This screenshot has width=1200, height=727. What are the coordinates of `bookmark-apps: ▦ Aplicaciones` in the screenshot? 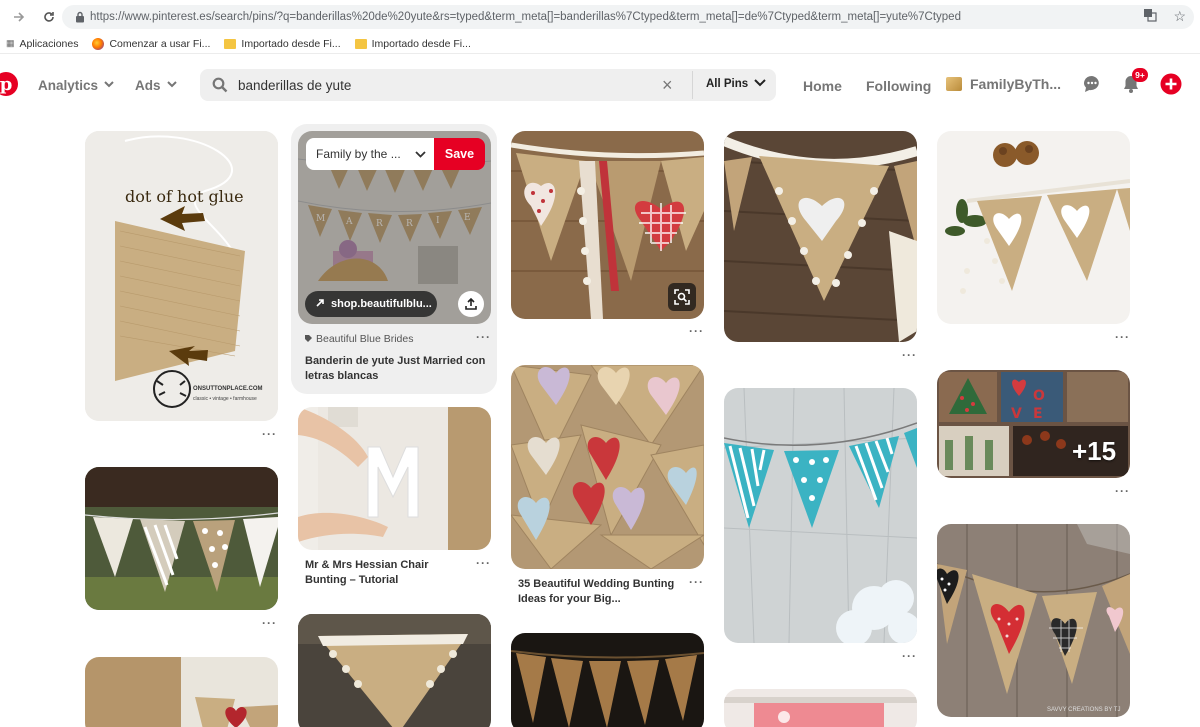 It's located at (42, 44).